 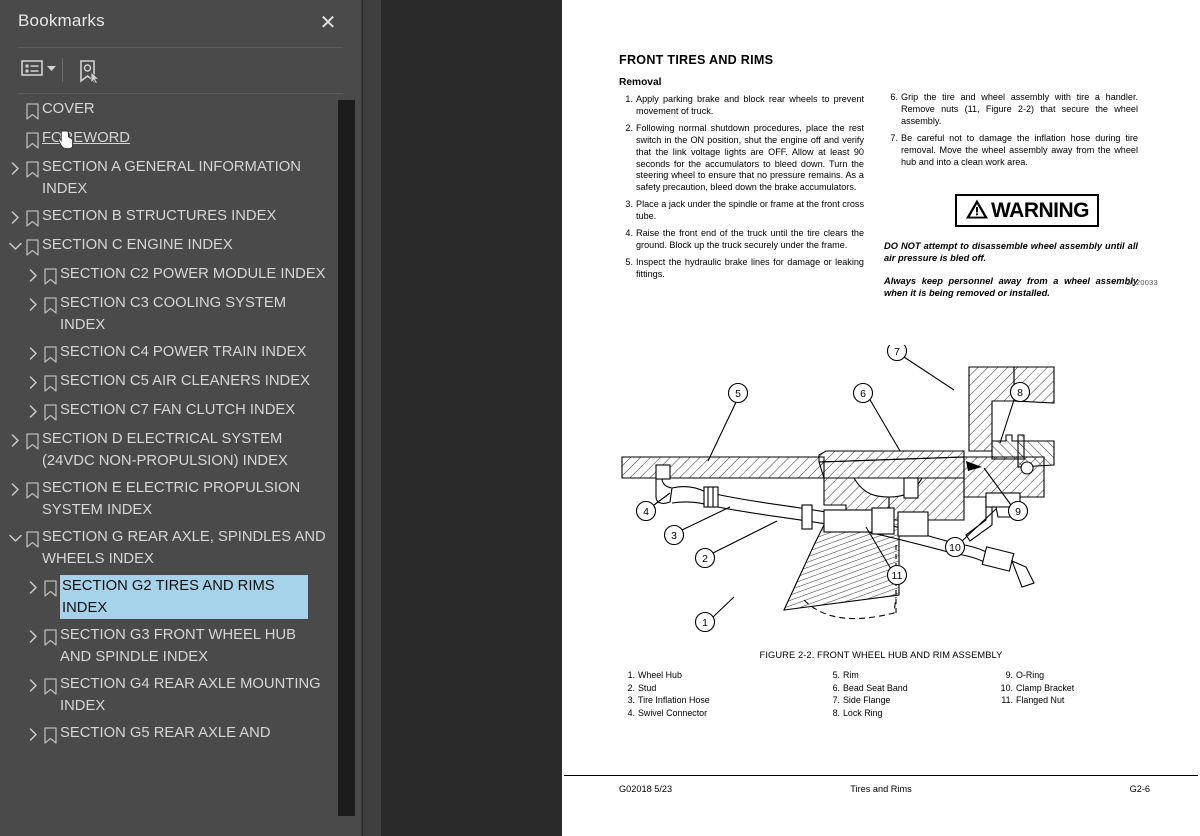 What do you see at coordinates (184, 597) in the screenshot?
I see `bookmark-item-label: SECTION G2 TIRES AND RIMS INDEX` at bounding box center [184, 597].